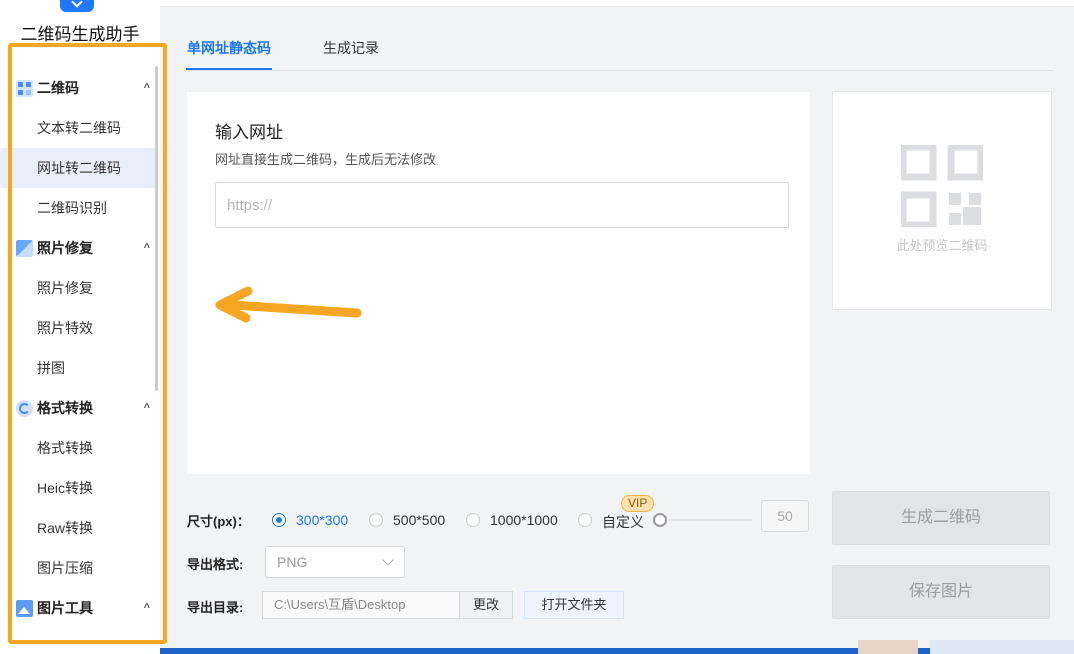  Describe the element at coordinates (785, 516) in the screenshot. I see `custom-size-input: 50` at that location.